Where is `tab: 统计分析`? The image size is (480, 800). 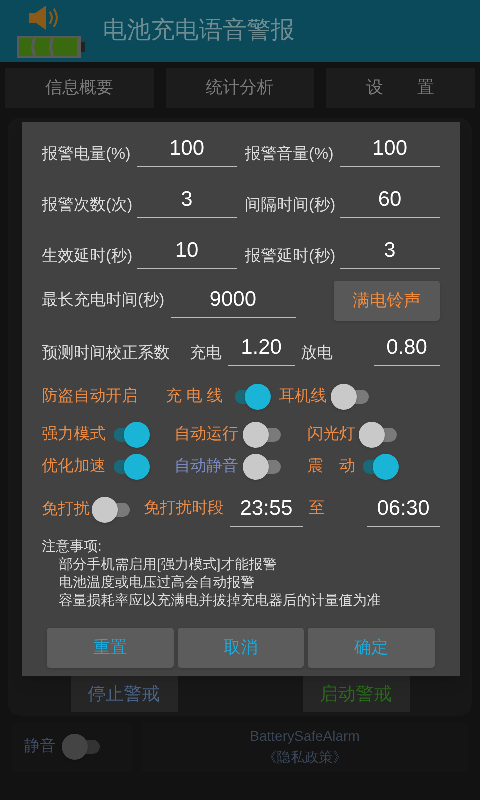
tab: 统计分析 is located at coordinates (240, 88).